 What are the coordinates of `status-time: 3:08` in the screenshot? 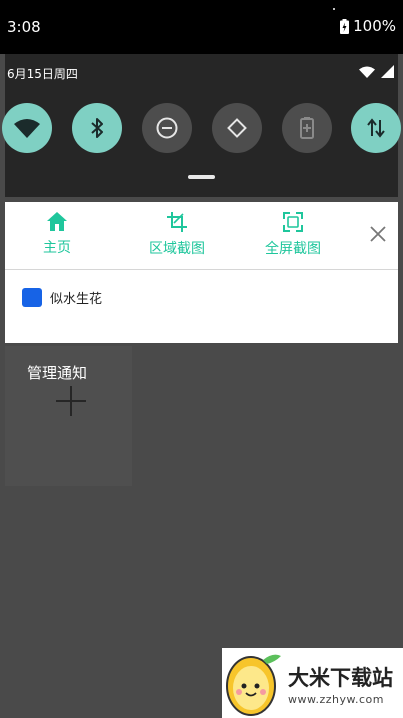 It's located at (24, 27).